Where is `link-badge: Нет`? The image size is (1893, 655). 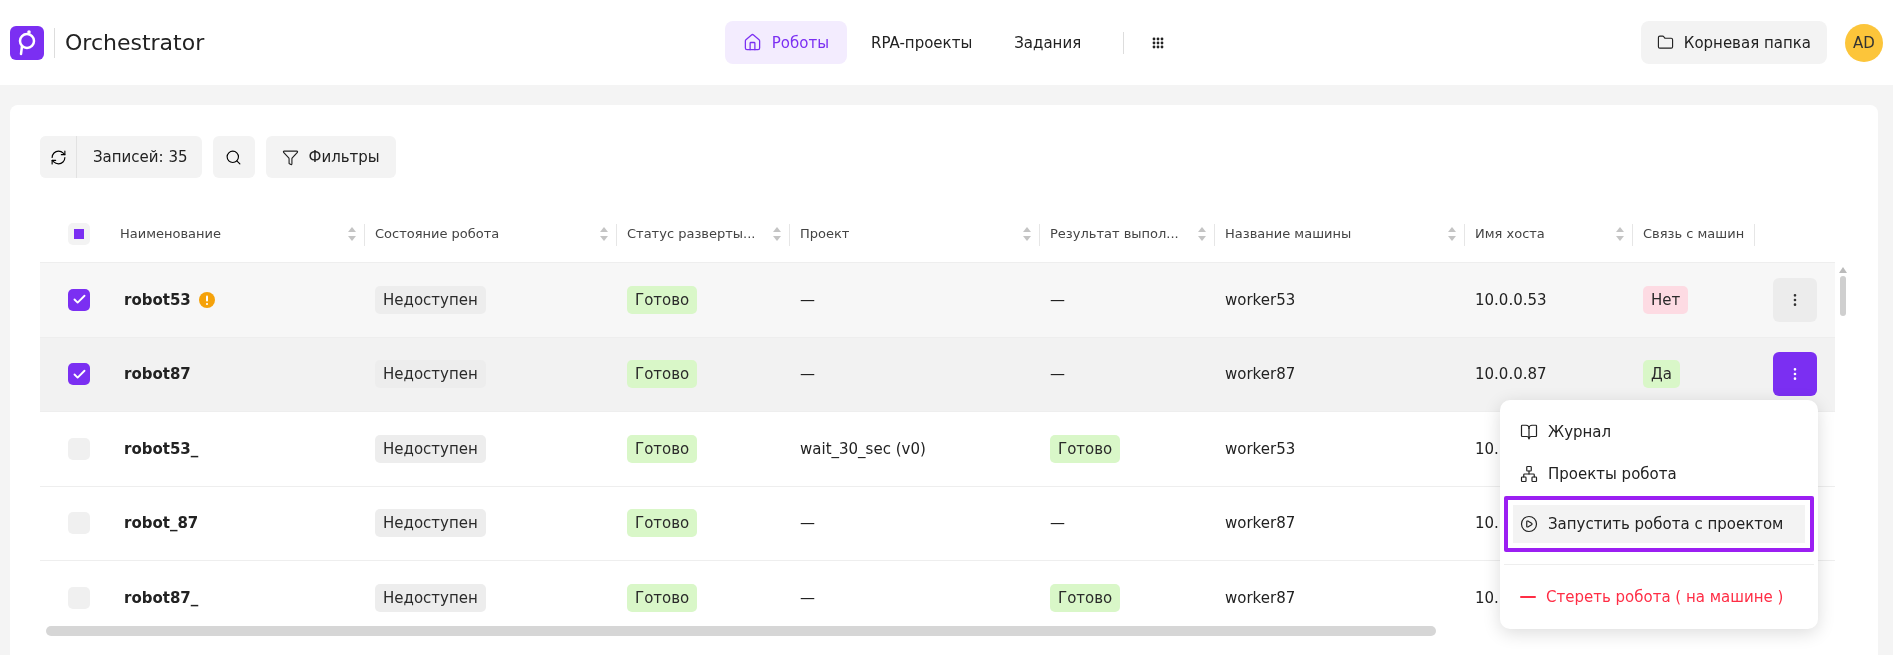
link-badge: Нет is located at coordinates (1666, 299).